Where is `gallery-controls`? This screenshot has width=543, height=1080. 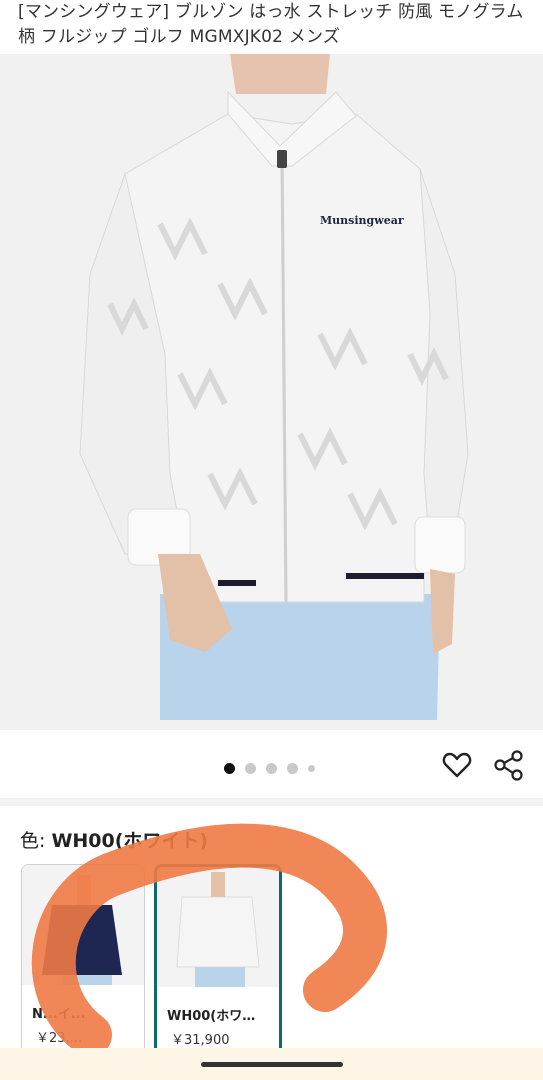
gallery-controls is located at coordinates (271, 765).